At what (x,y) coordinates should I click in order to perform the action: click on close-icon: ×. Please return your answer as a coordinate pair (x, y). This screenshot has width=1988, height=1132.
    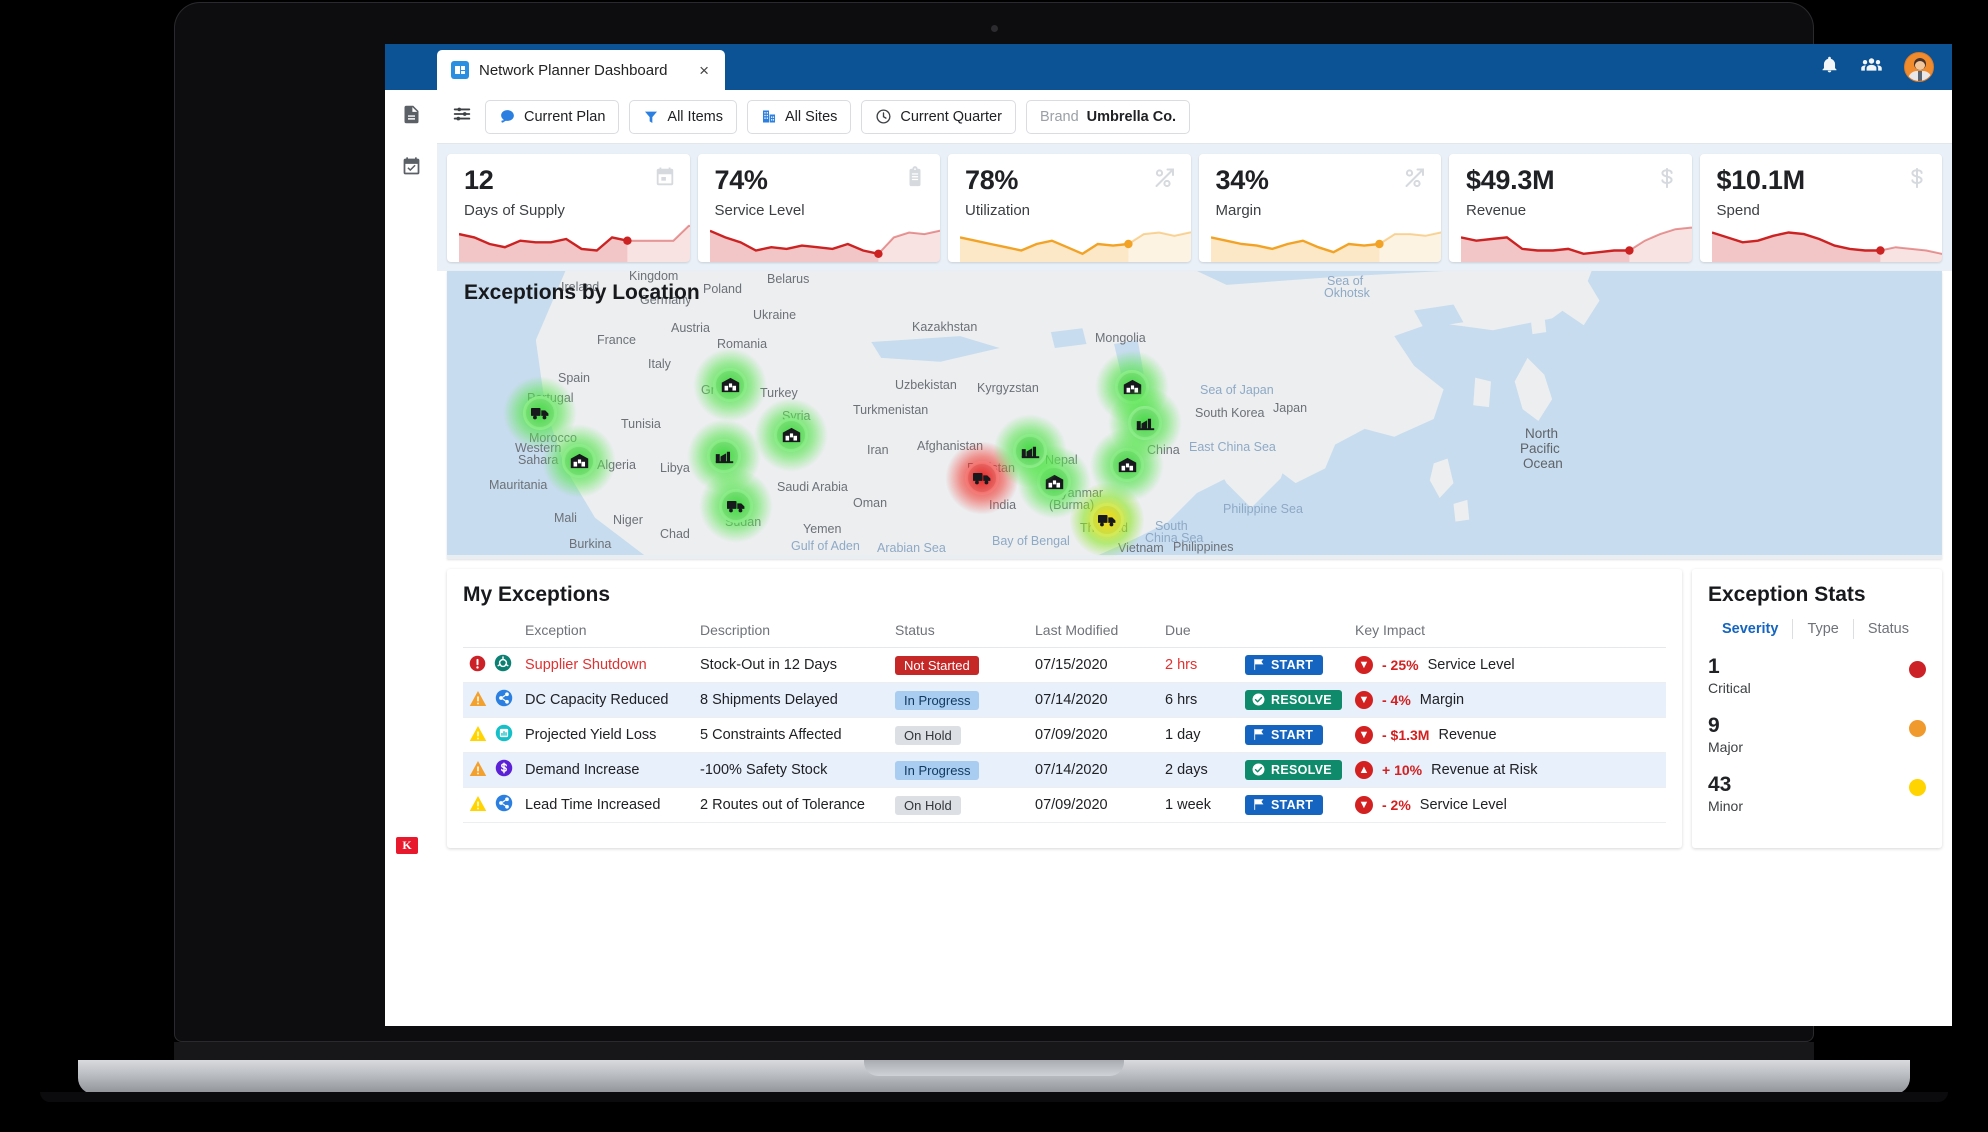
    Looking at the image, I should click on (704, 70).